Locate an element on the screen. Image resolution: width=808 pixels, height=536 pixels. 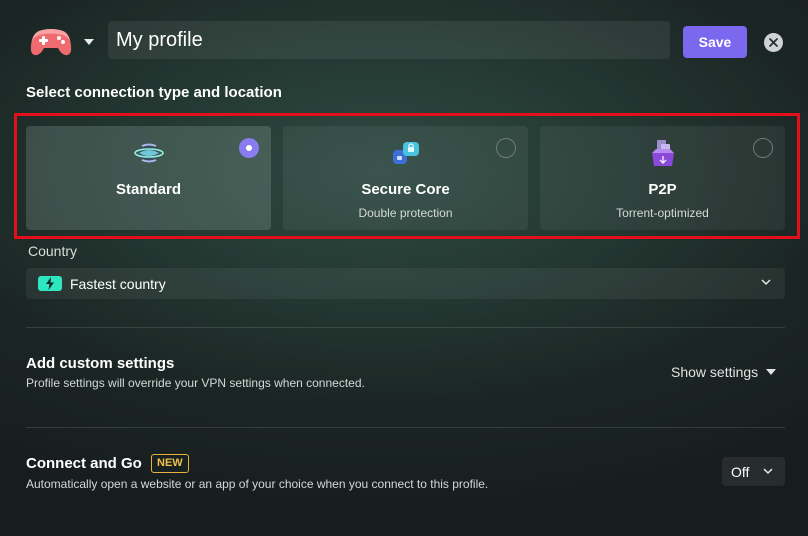
caret-down-icon is located at coordinates (771, 372).